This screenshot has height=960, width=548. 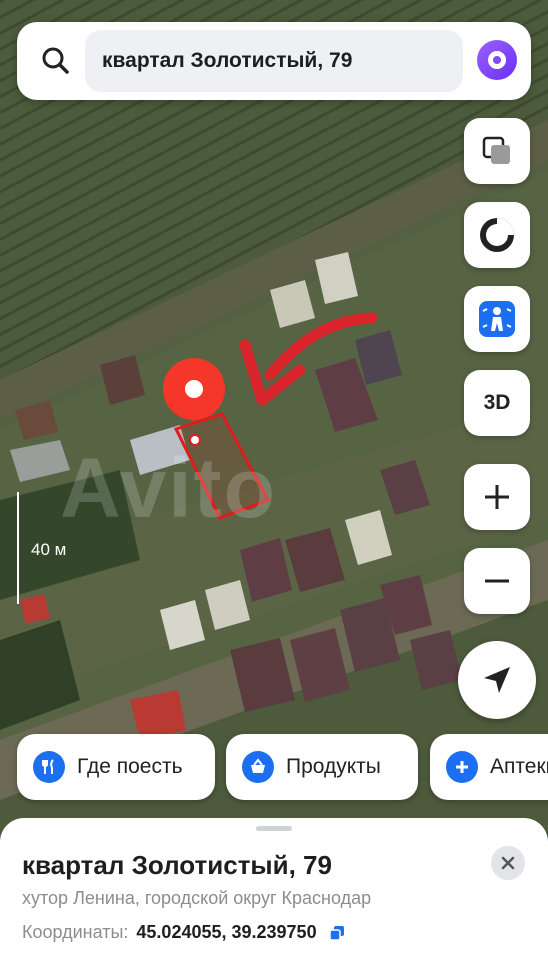 I want to click on place-subtitle: хутор Ленина, городской округ Краснодар, so click(x=197, y=898).